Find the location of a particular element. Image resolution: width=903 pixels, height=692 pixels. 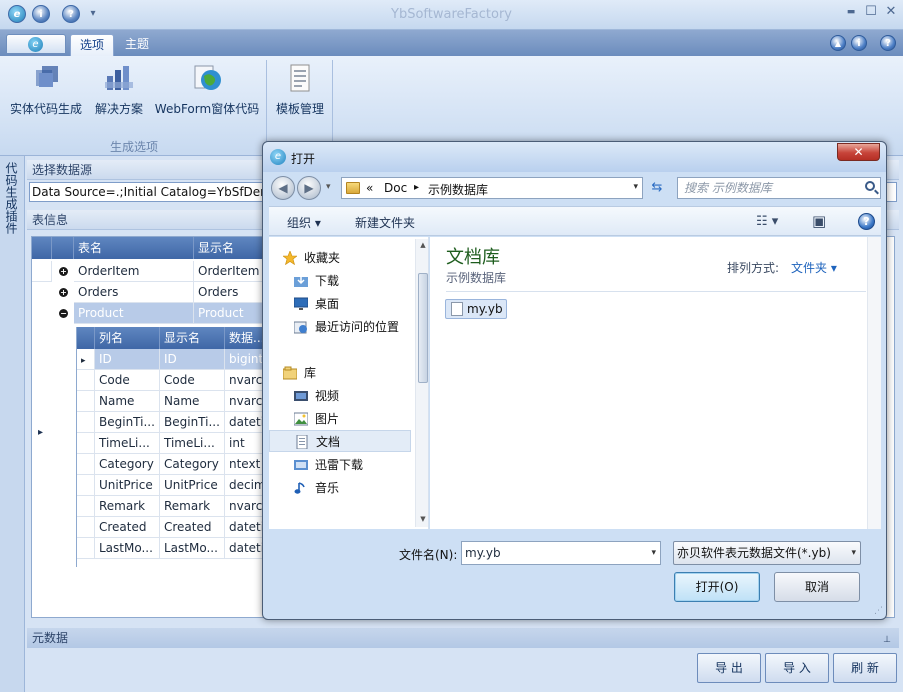

search-input: 搜索 示例数据库 is located at coordinates (779, 188).